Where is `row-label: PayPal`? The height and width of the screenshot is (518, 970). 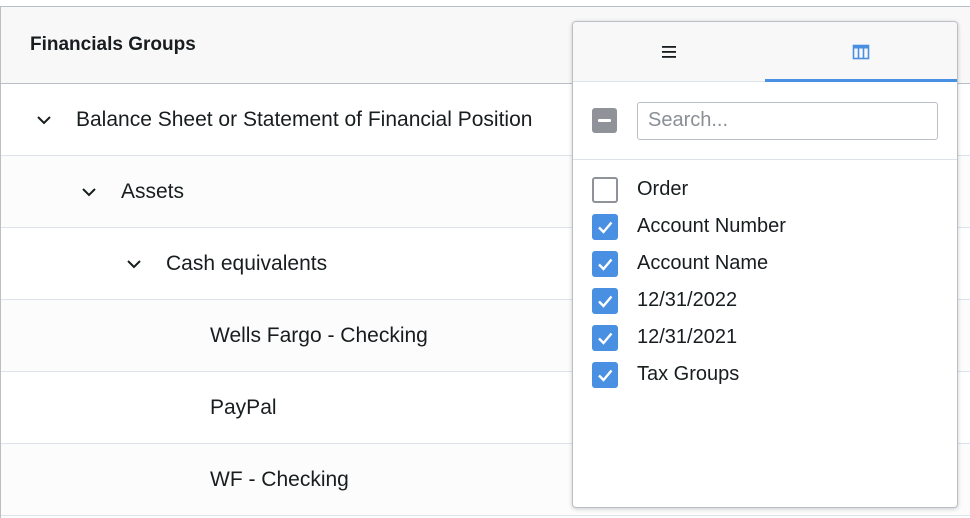
row-label: PayPal is located at coordinates (243, 407).